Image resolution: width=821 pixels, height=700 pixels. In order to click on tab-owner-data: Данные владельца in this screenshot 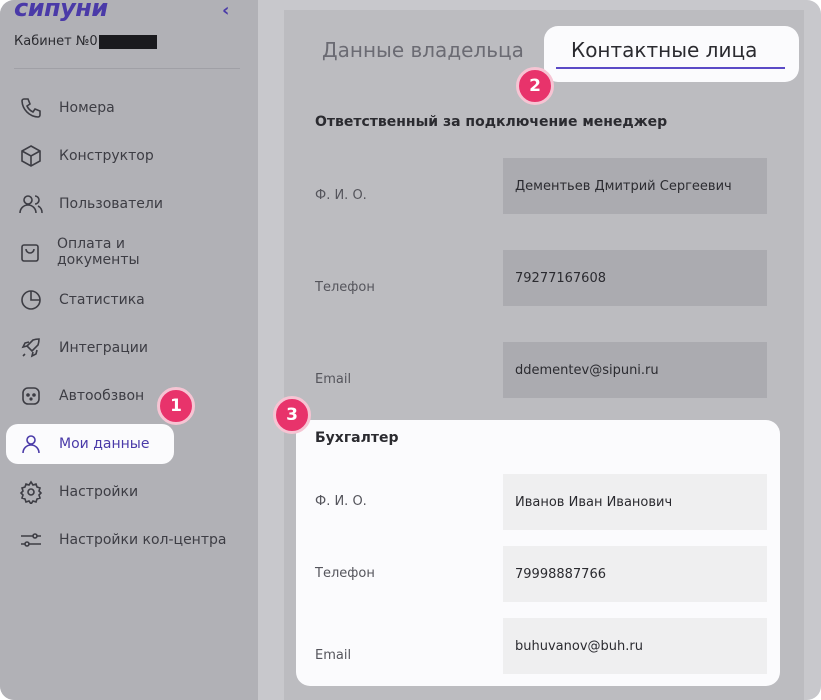, I will do `click(423, 50)`.